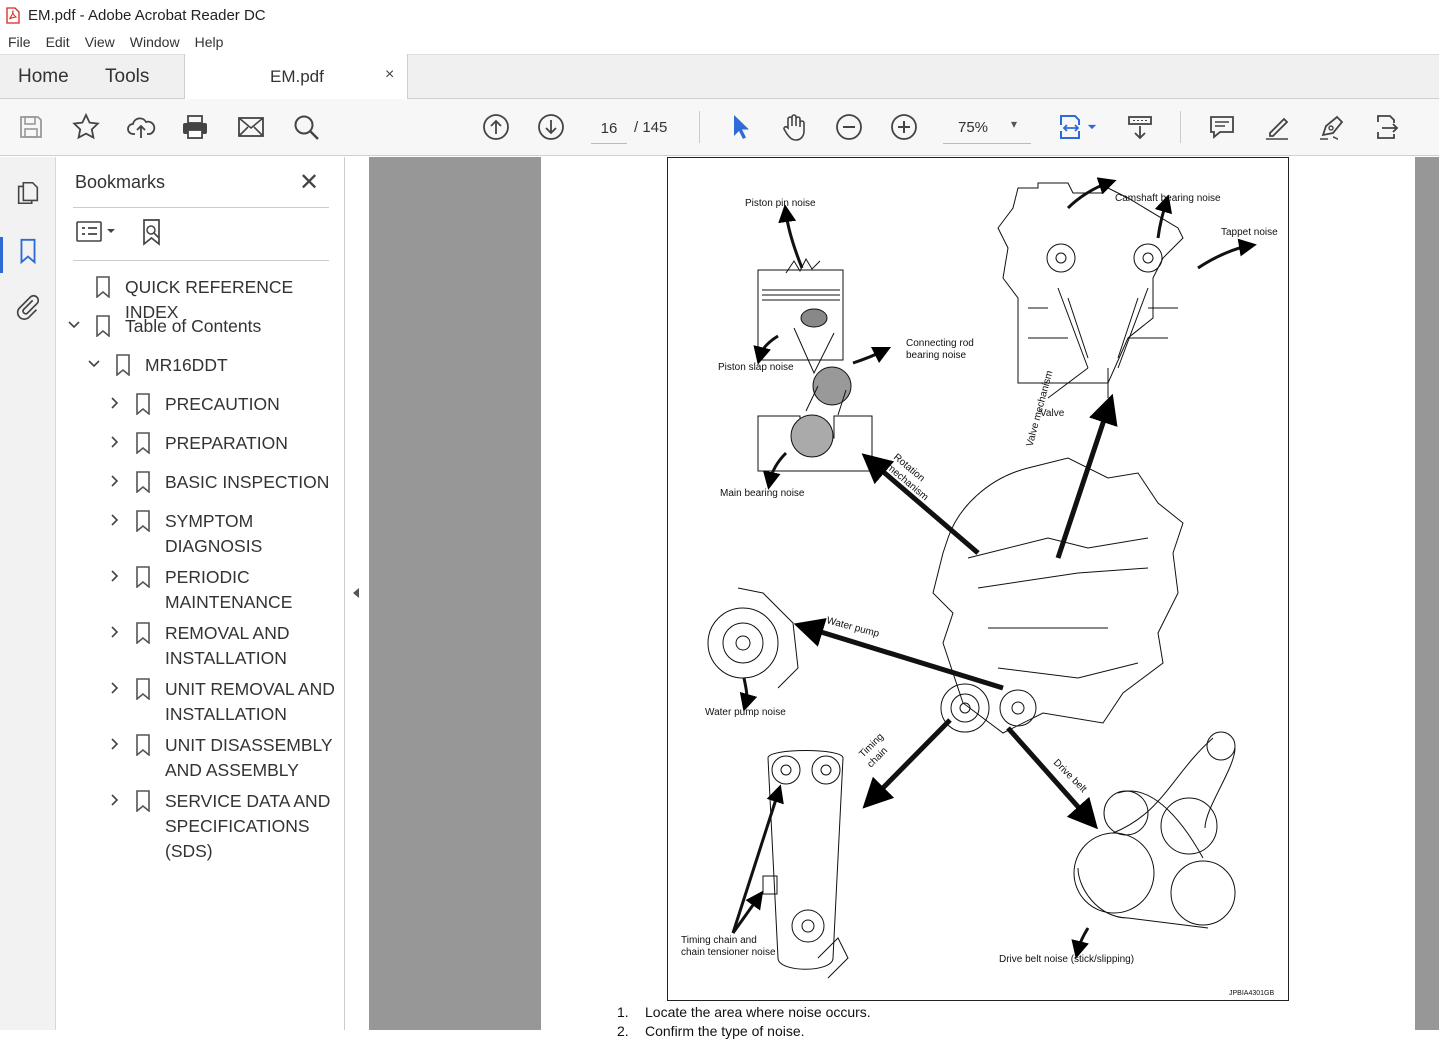 The image size is (1439, 1039). I want to click on tab-home: Home, so click(43, 77).